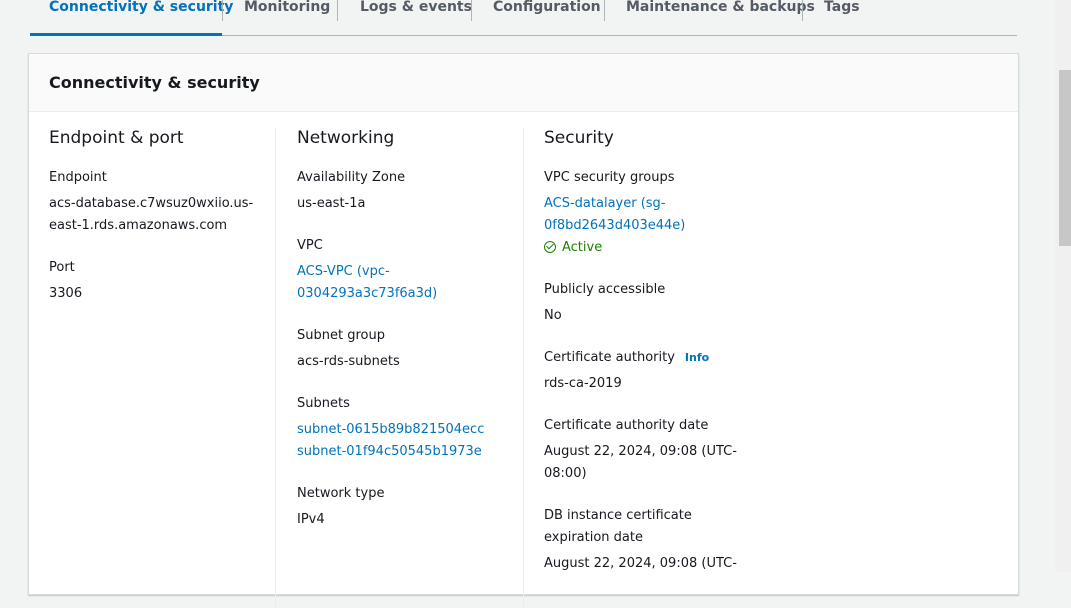 This screenshot has width=1071, height=608. What do you see at coordinates (126, 34) in the screenshot?
I see `active-tab-indicator` at bounding box center [126, 34].